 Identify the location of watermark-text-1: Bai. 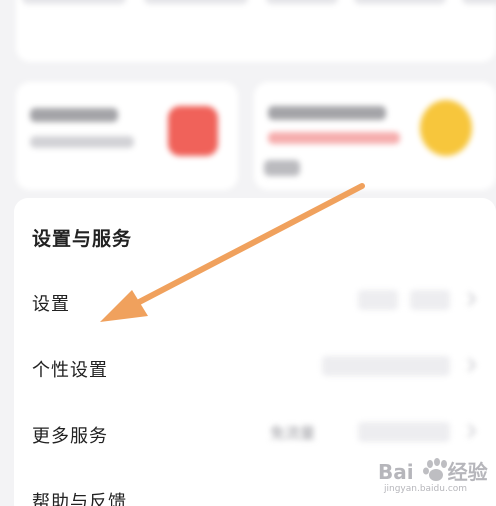
(396, 472).